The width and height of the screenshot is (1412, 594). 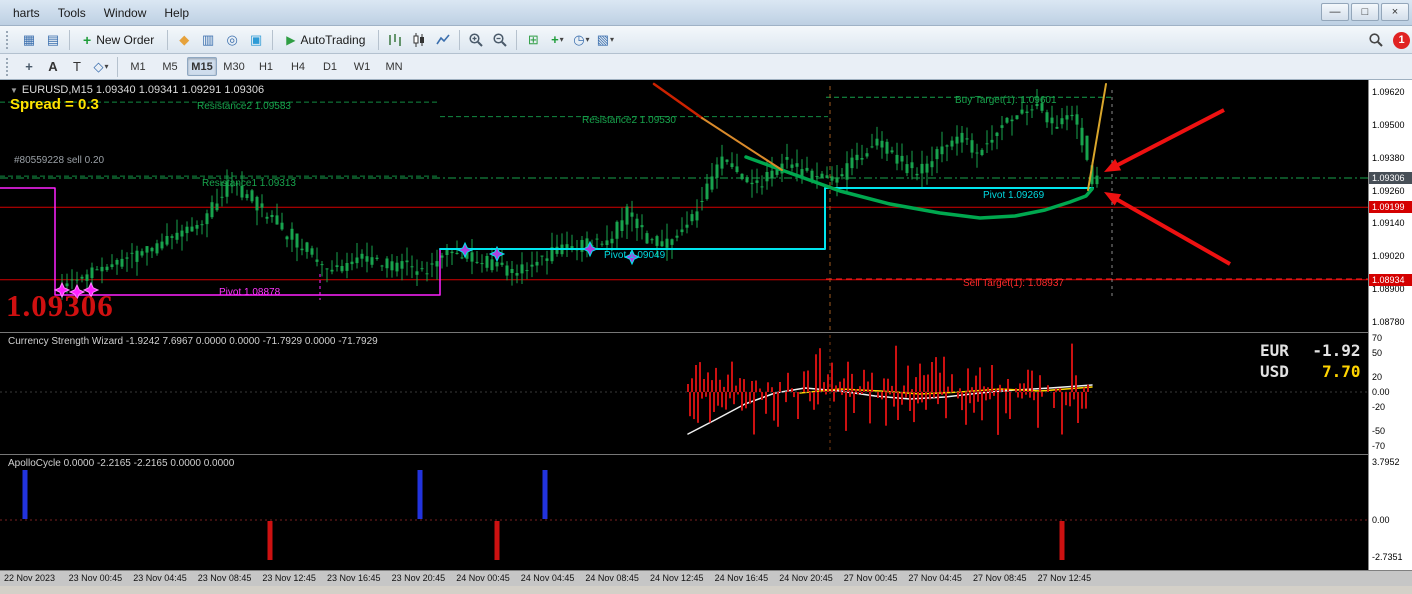 I want to click on new-order-button: + New Order, so click(x=118, y=40).